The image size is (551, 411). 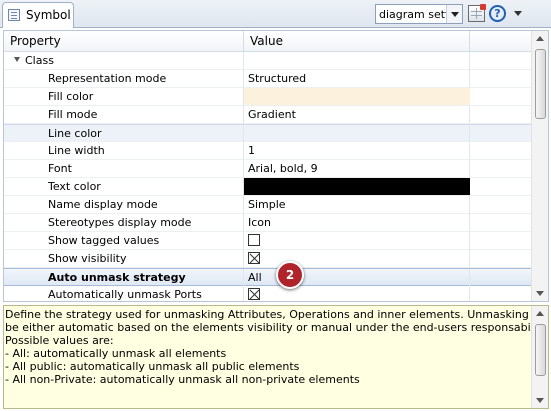 What do you see at coordinates (357, 41) in the screenshot?
I see `header-value: Value` at bounding box center [357, 41].